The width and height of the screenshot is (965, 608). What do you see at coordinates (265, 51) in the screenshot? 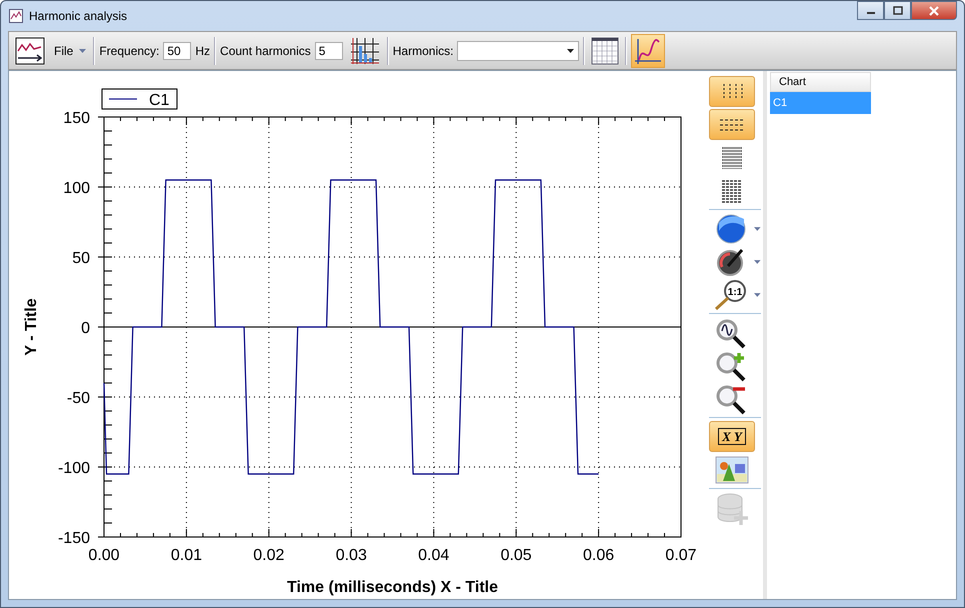
I see `count-harmonics-label: Count harmonics` at bounding box center [265, 51].